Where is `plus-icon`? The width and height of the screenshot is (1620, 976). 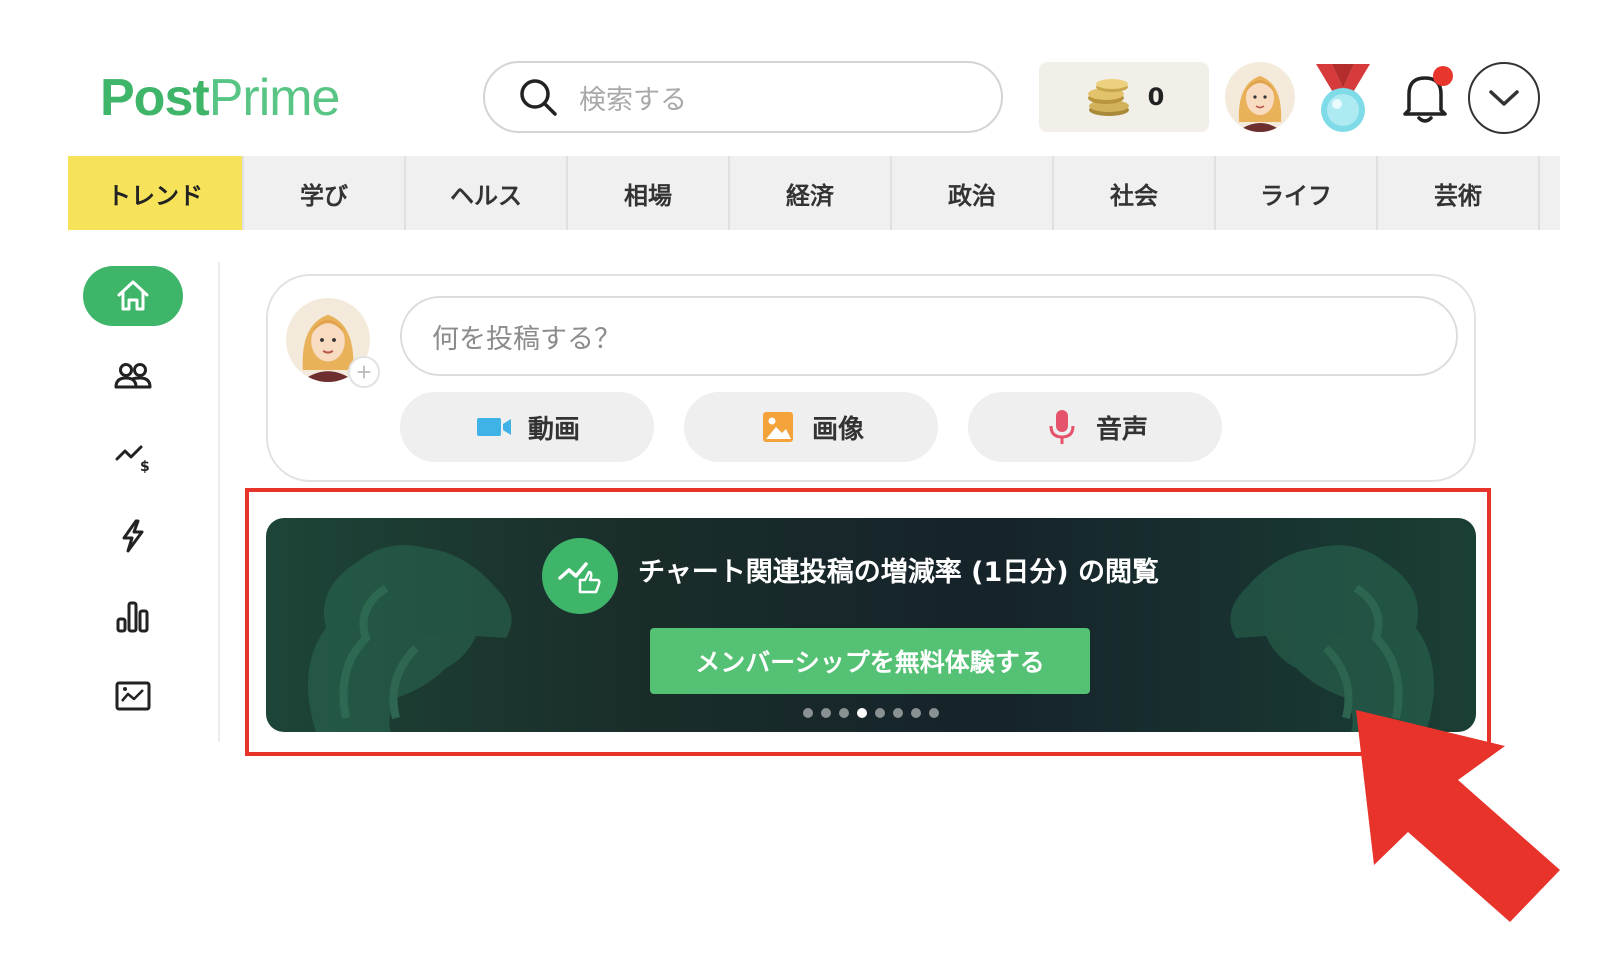 plus-icon is located at coordinates (364, 372).